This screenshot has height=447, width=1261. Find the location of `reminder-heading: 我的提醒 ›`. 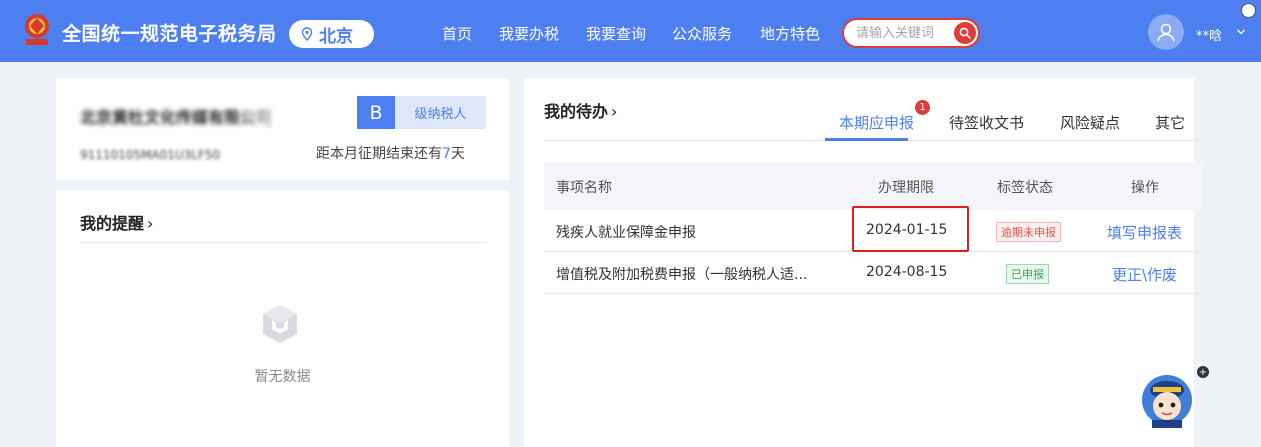

reminder-heading: 我的提醒 › is located at coordinates (116, 222).